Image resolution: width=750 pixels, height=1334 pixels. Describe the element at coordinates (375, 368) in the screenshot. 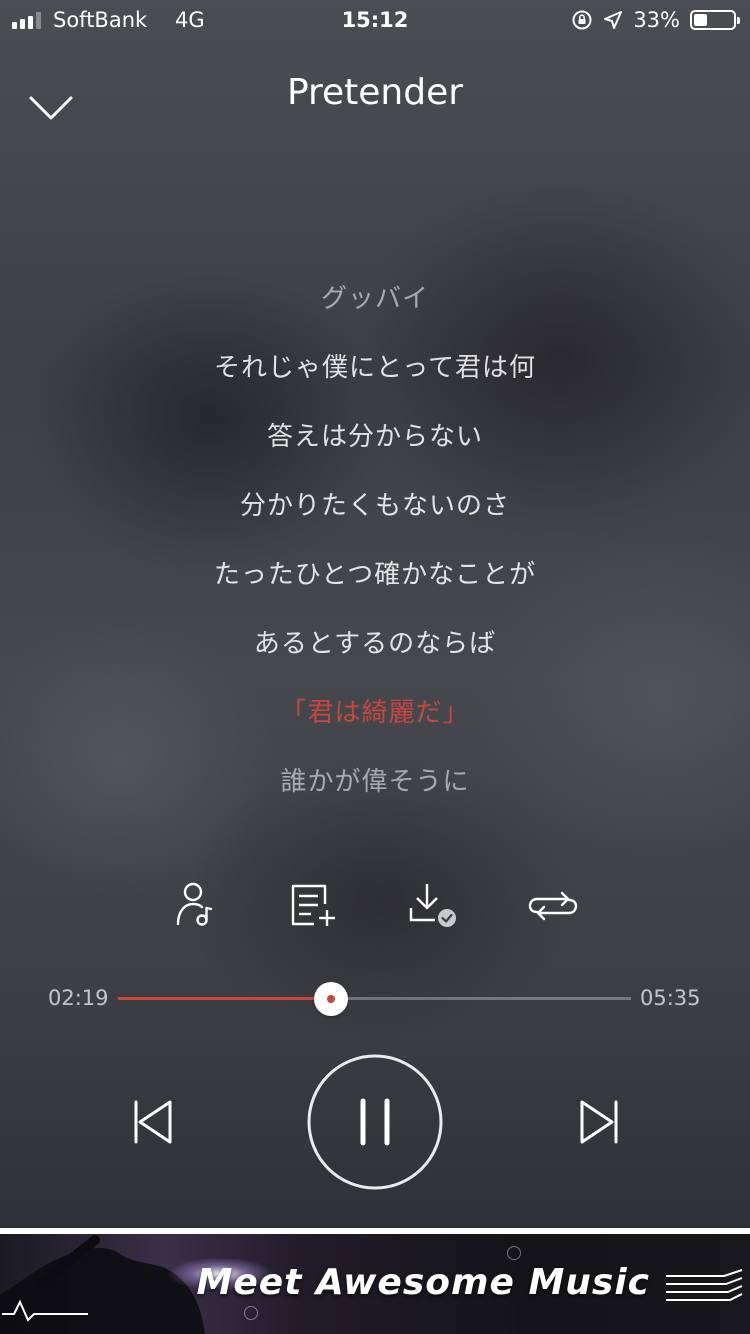

I see `lyric-line: それじゃ僕にとって君は何` at that location.